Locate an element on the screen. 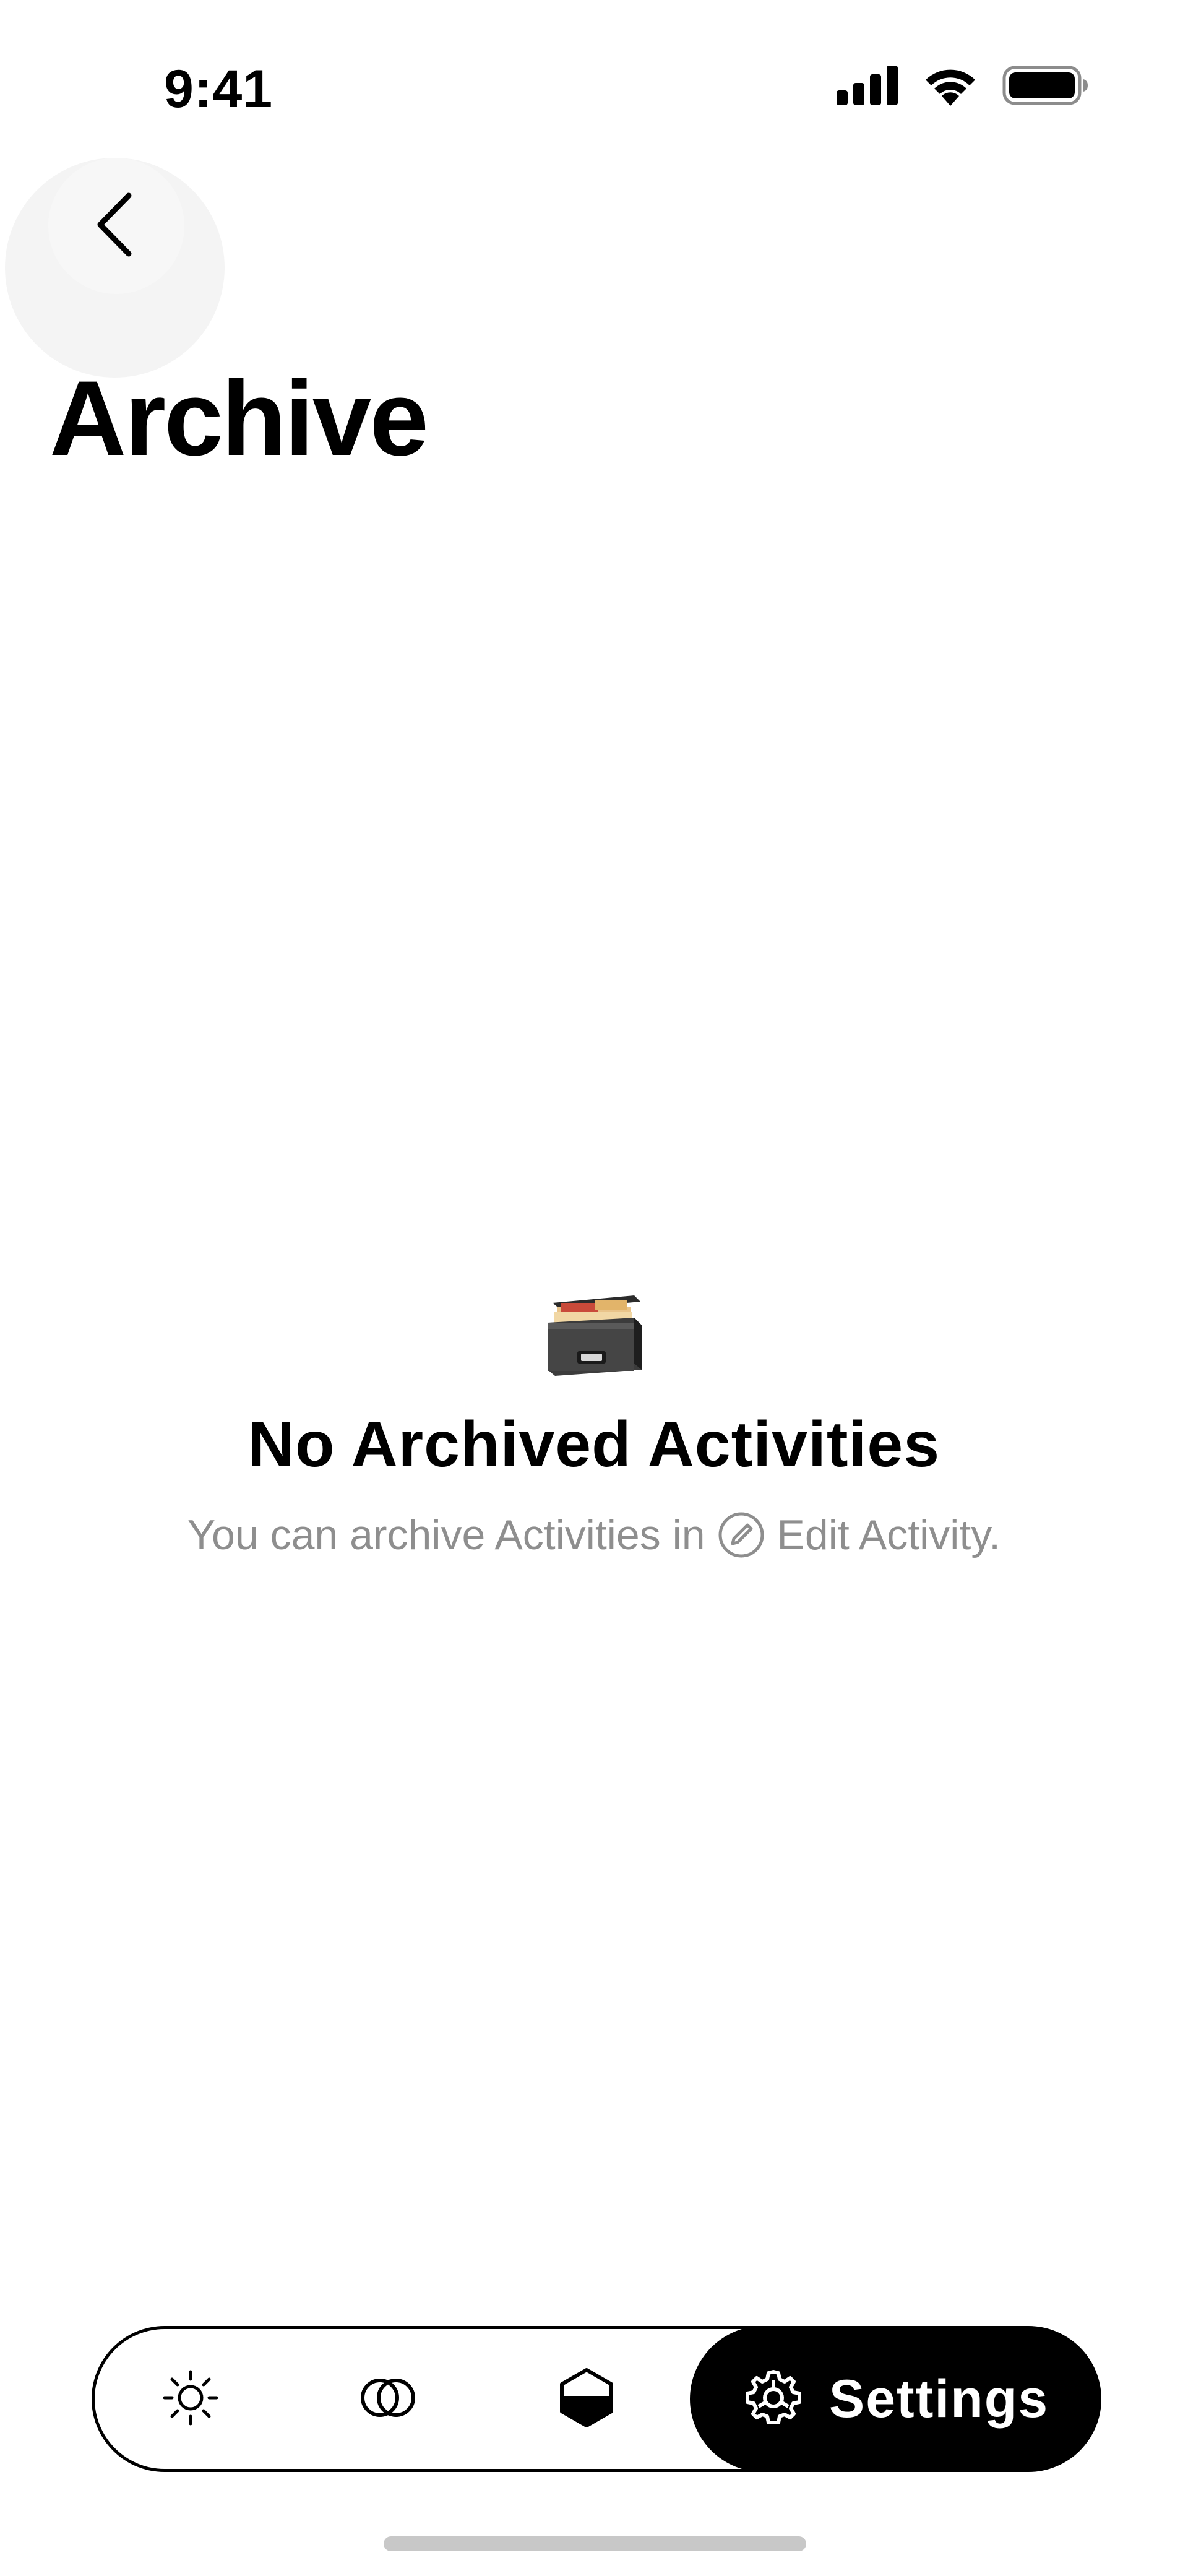 The width and height of the screenshot is (1188, 2576). status-icons is located at coordinates (963, 87).